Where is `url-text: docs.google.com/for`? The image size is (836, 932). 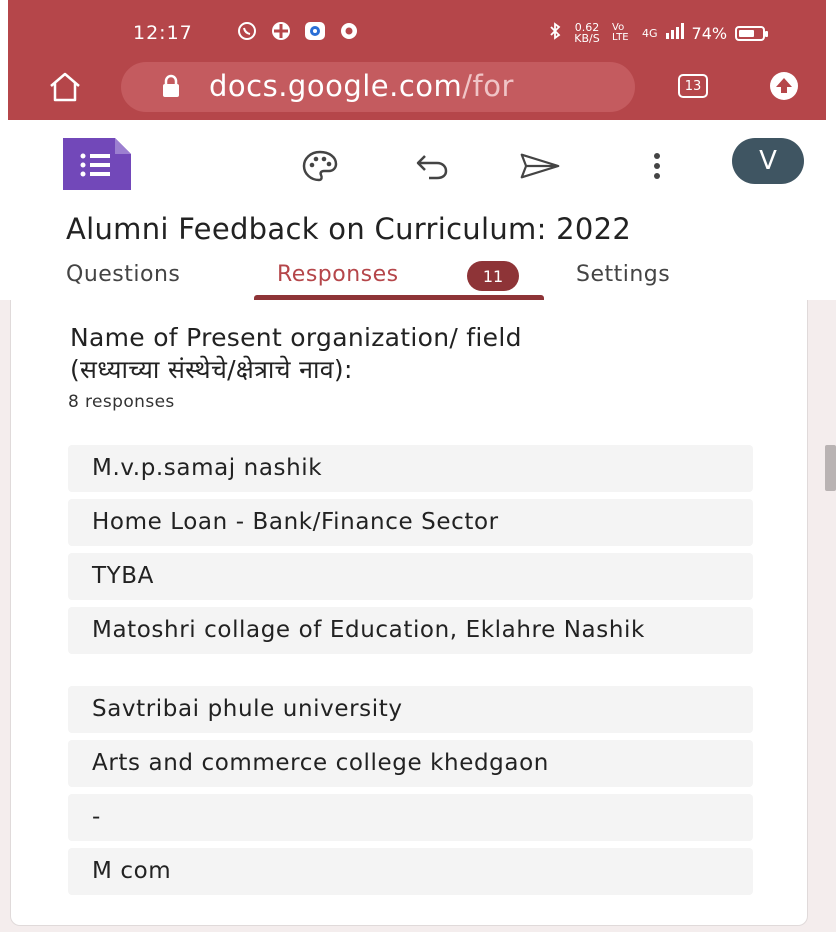 url-text: docs.google.com/for is located at coordinates (419, 86).